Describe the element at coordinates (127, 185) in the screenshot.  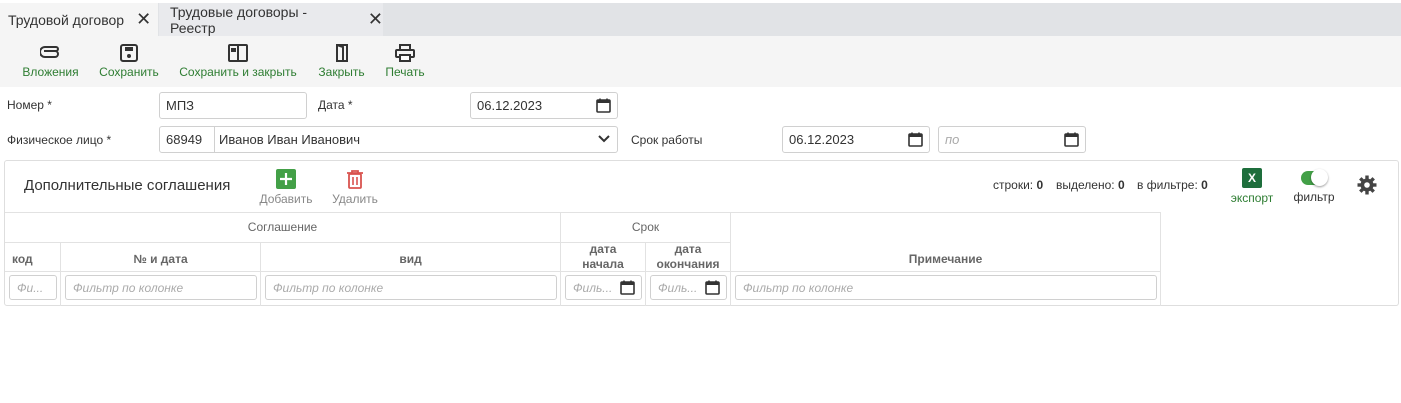
I see `agreements-title: Дополнительные соглашения` at that location.